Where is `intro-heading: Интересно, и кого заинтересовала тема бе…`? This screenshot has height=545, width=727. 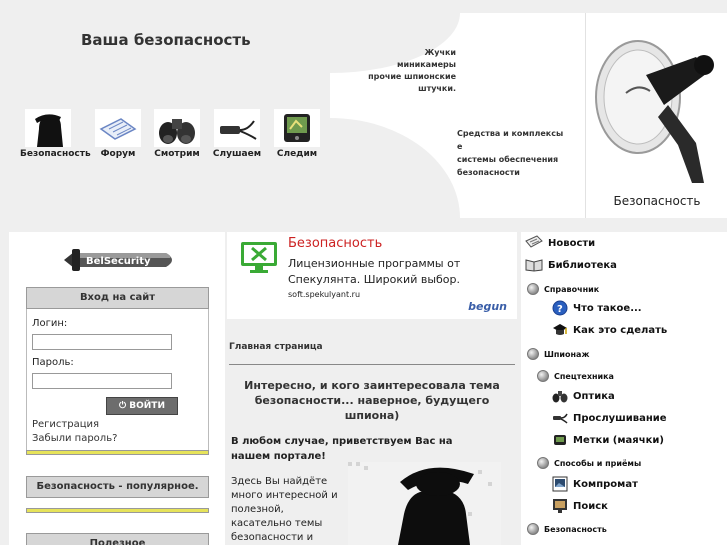
intro-heading: Интересно, и кого заинтересовала тема бе… is located at coordinates (372, 400).